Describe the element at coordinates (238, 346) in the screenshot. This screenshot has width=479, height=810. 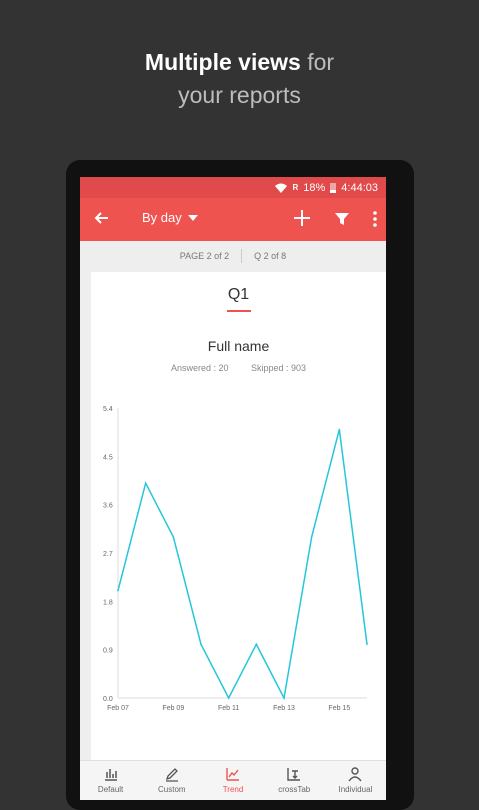
I see `field-name: Full name` at that location.